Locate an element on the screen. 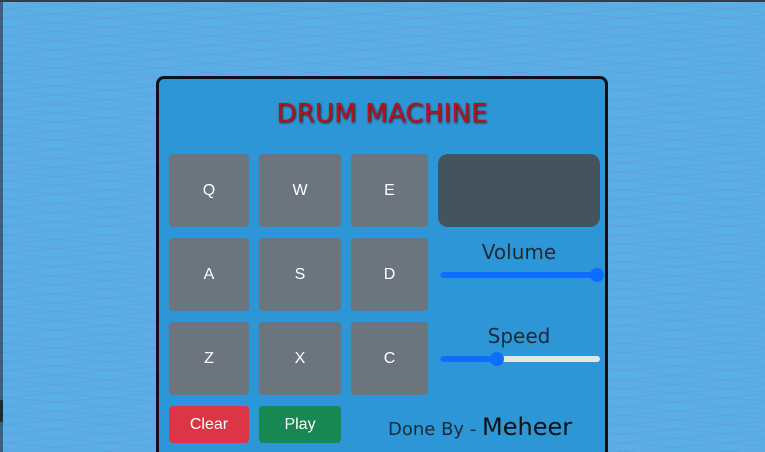 The image size is (765, 452). credit-prefix: Done By - is located at coordinates (432, 429).